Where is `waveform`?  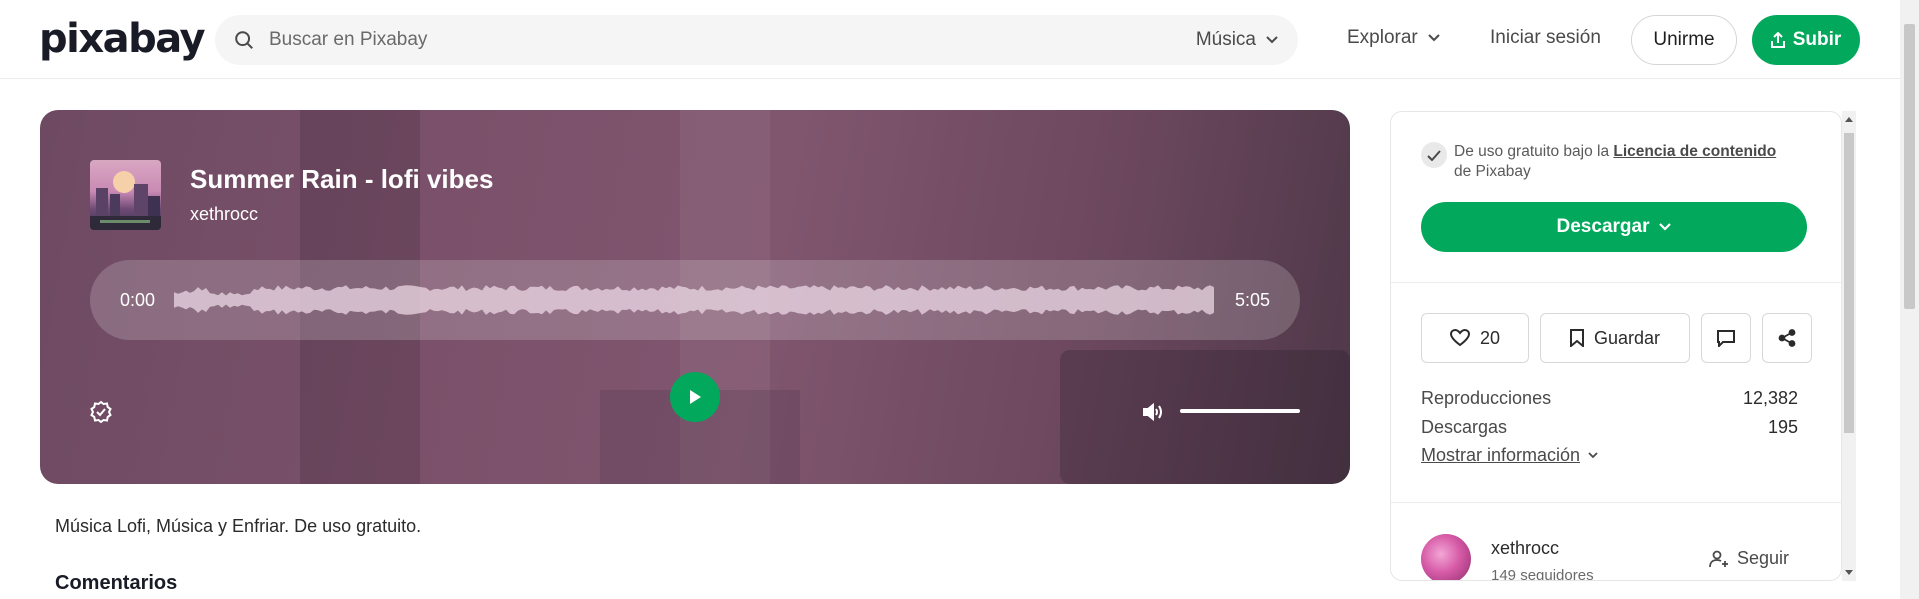 waveform is located at coordinates (694, 300).